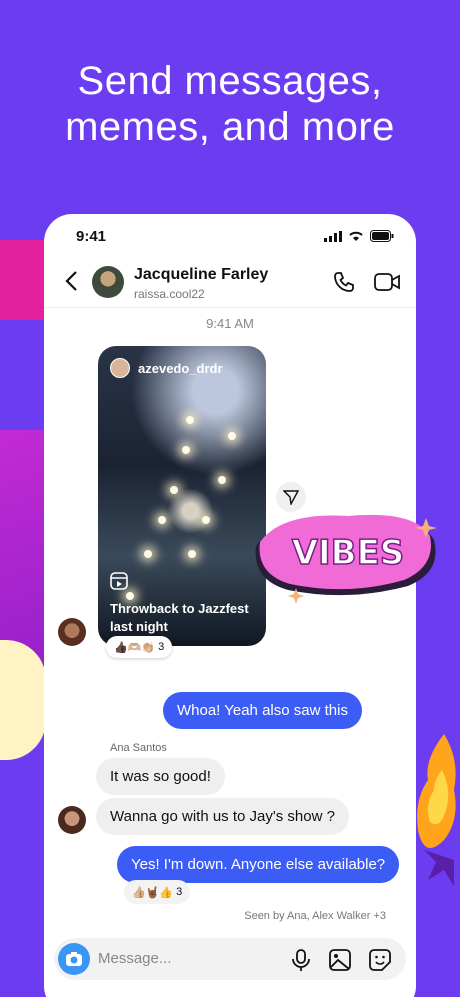  I want to click on message-bubble-in: It was so good!, so click(160, 776).